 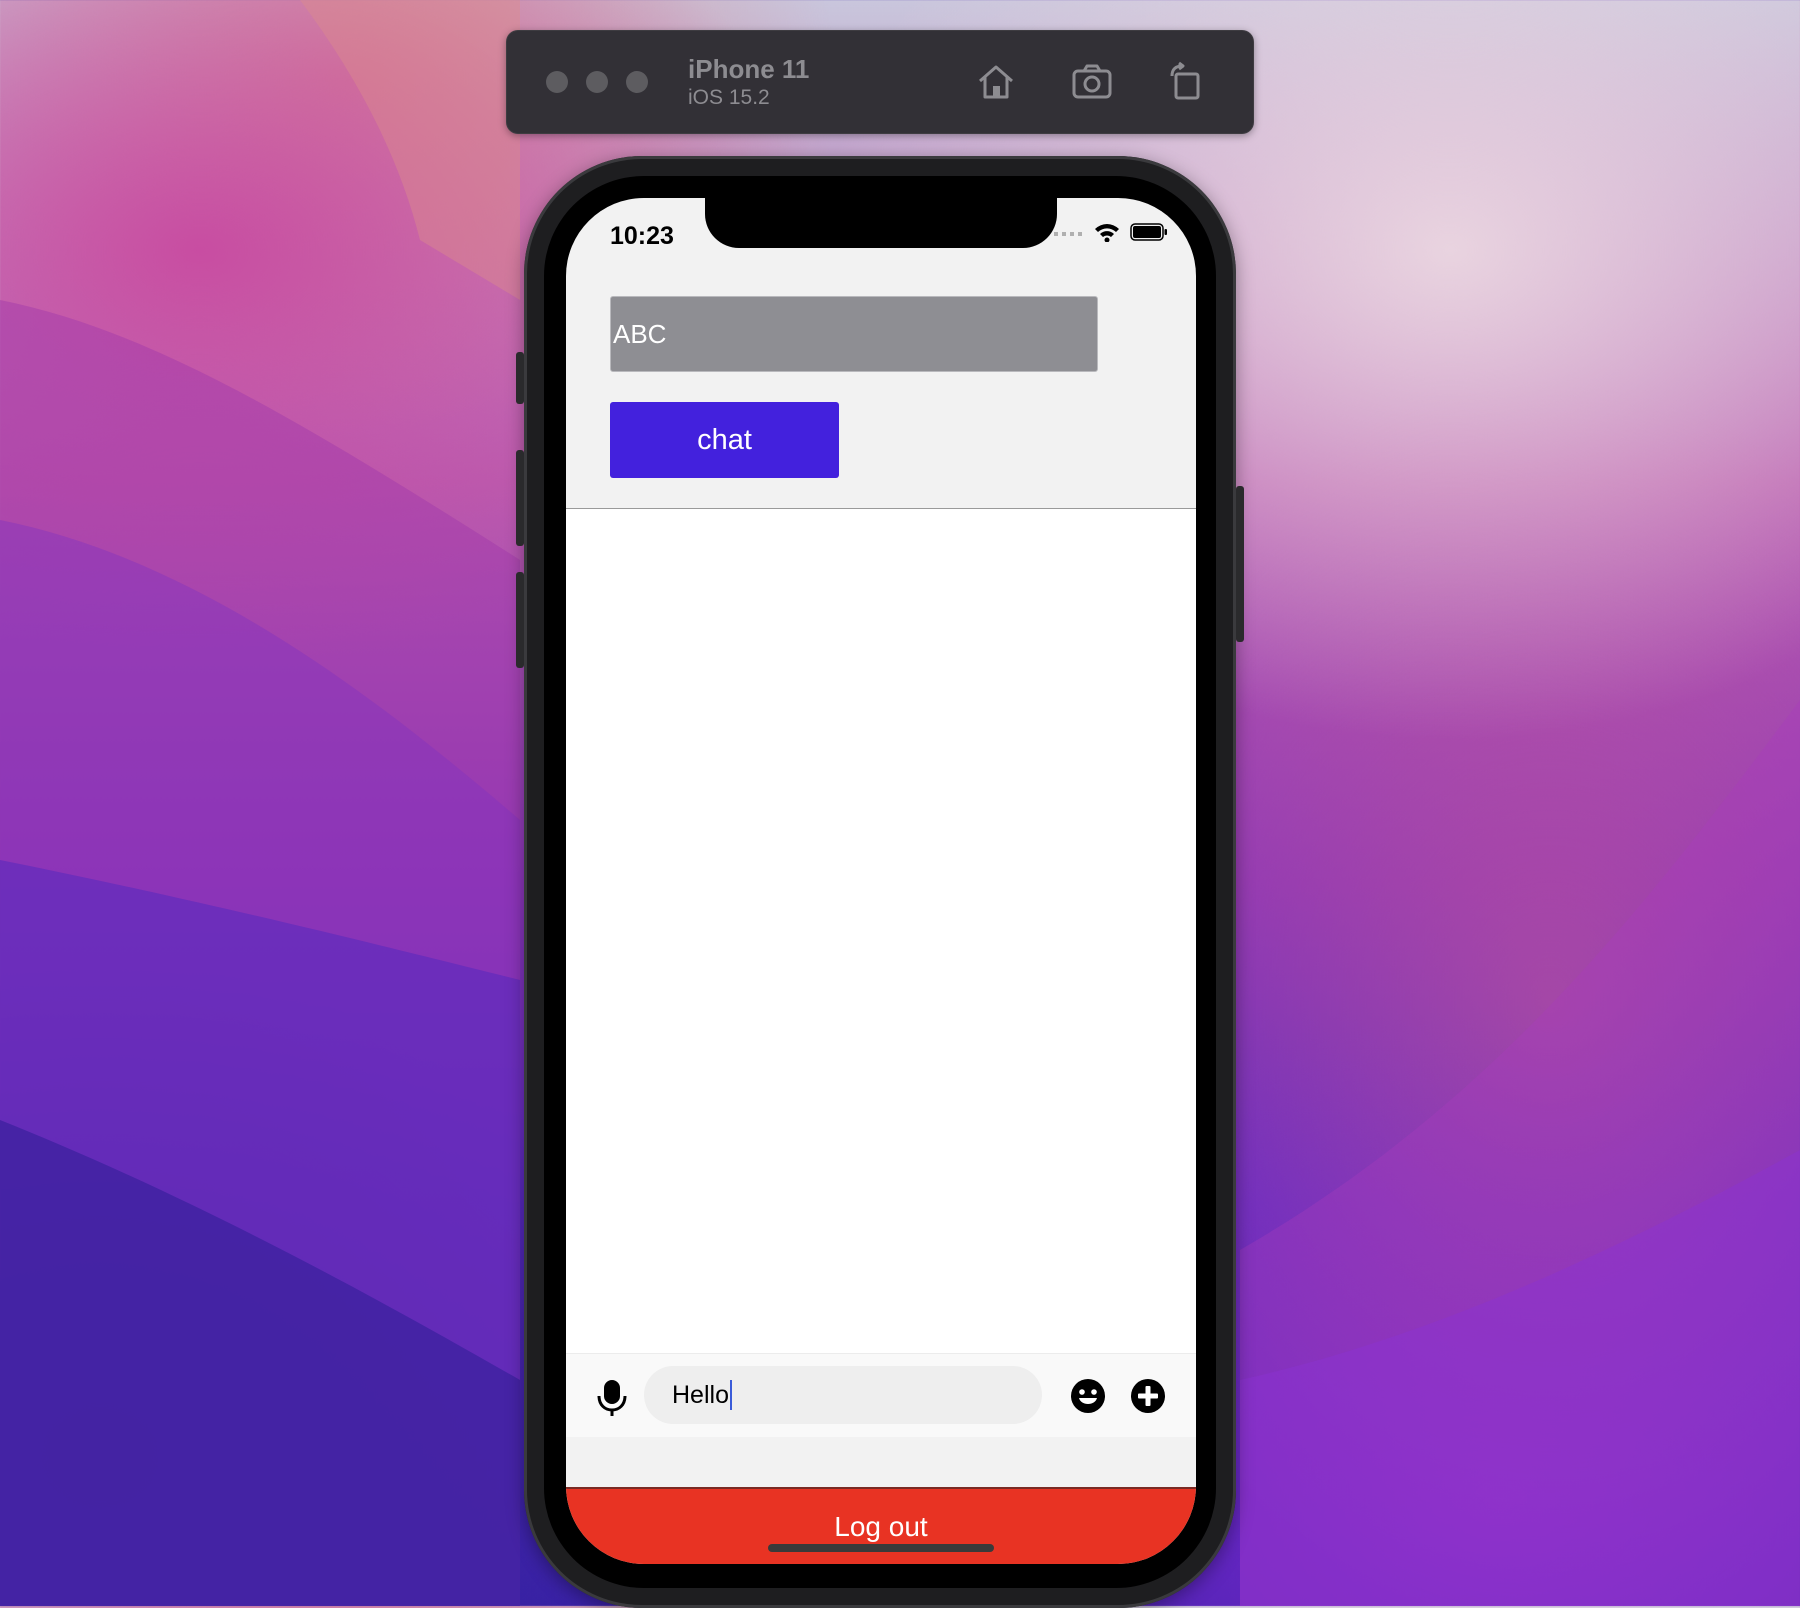 I want to click on emoji-icon, so click(x=1088, y=1396).